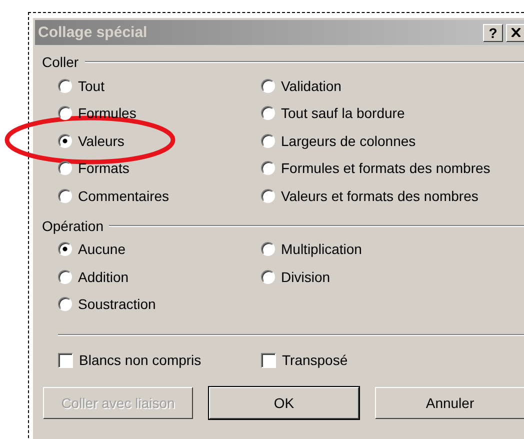 The height and width of the screenshot is (439, 524). I want to click on close-icon, so click(516, 32).